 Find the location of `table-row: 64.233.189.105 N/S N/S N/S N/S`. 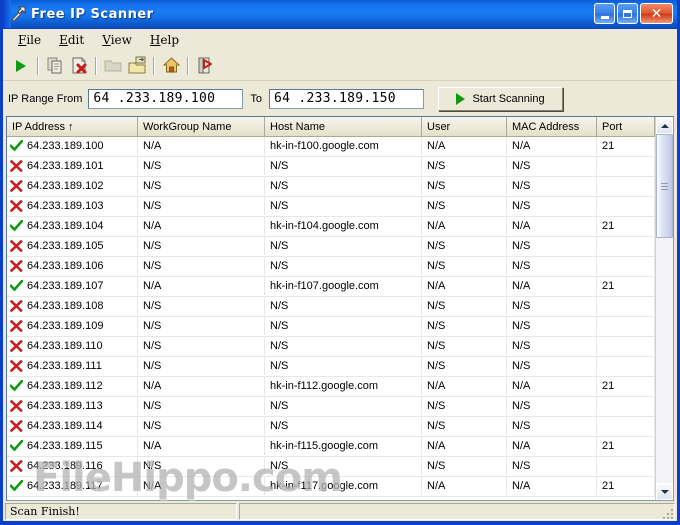

table-row: 64.233.189.105 N/S N/S N/S N/S is located at coordinates (331, 247).